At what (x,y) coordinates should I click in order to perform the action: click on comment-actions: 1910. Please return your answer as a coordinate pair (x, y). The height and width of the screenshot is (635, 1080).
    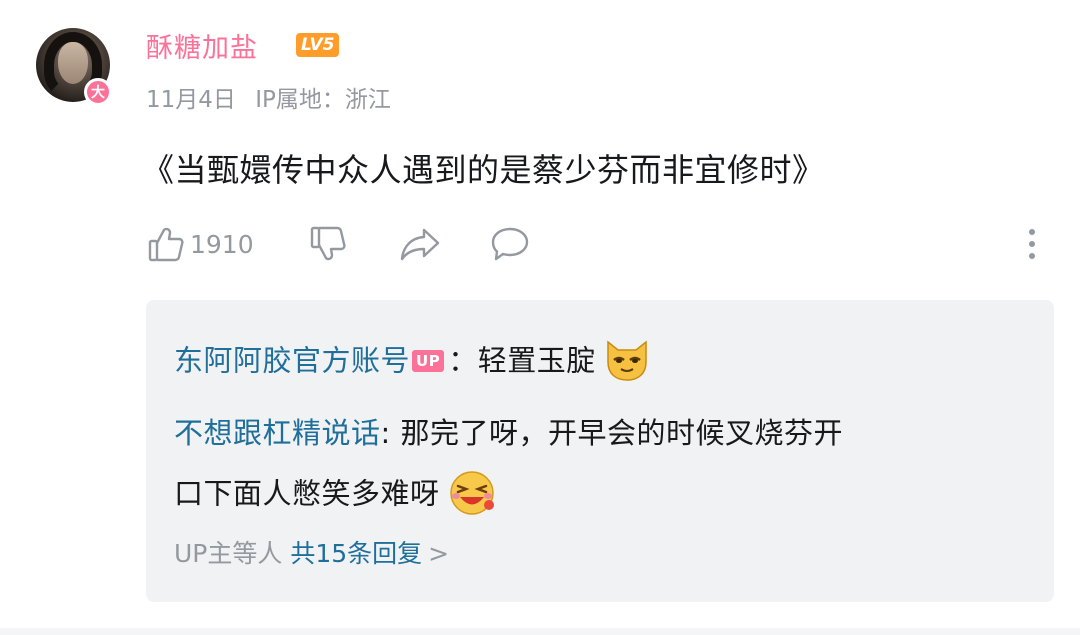
    Looking at the image, I should click on (601, 244).